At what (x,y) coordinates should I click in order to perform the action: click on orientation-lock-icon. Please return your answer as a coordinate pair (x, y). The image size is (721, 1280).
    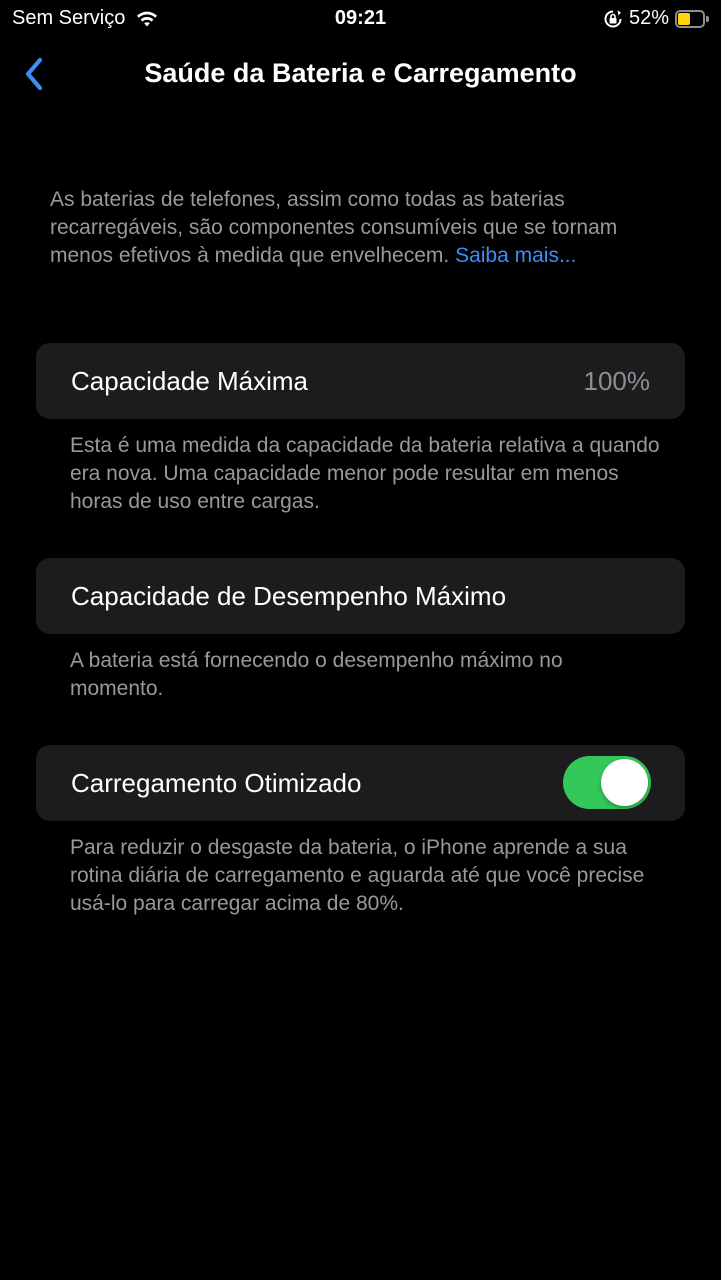
    Looking at the image, I should click on (613, 18).